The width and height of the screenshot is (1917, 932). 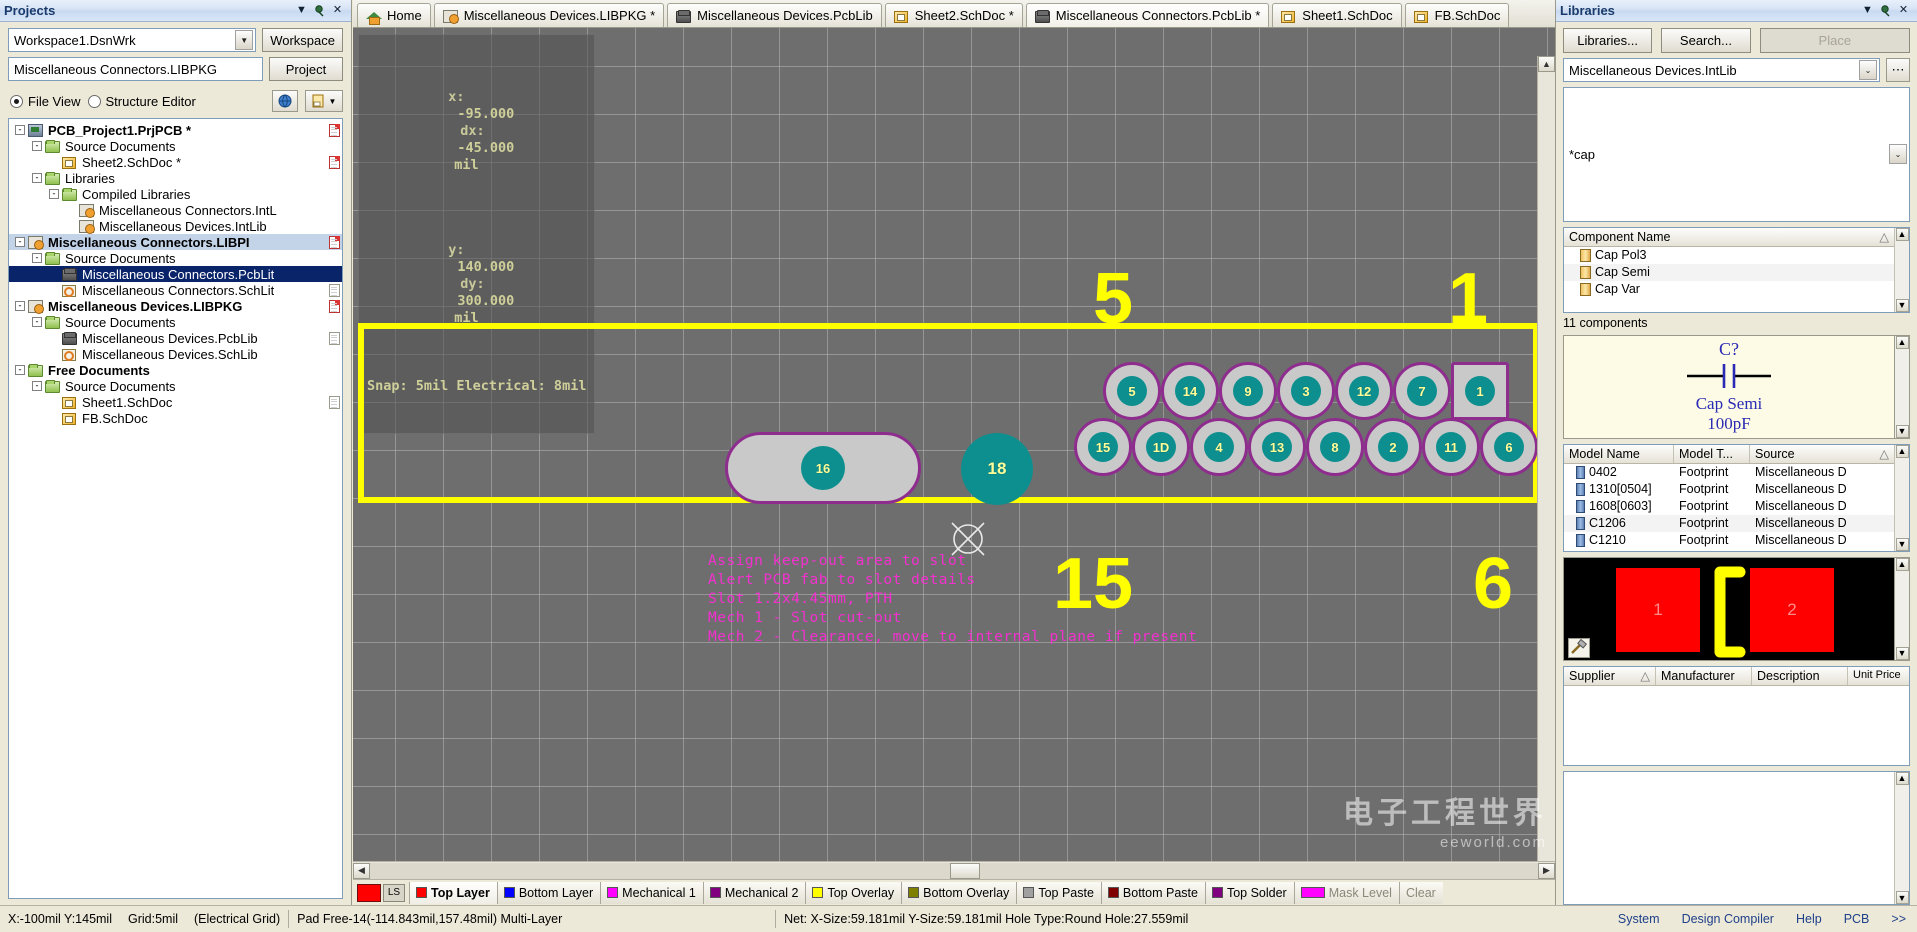 I want to click on pcb-pad: 3, so click(x=1306, y=391).